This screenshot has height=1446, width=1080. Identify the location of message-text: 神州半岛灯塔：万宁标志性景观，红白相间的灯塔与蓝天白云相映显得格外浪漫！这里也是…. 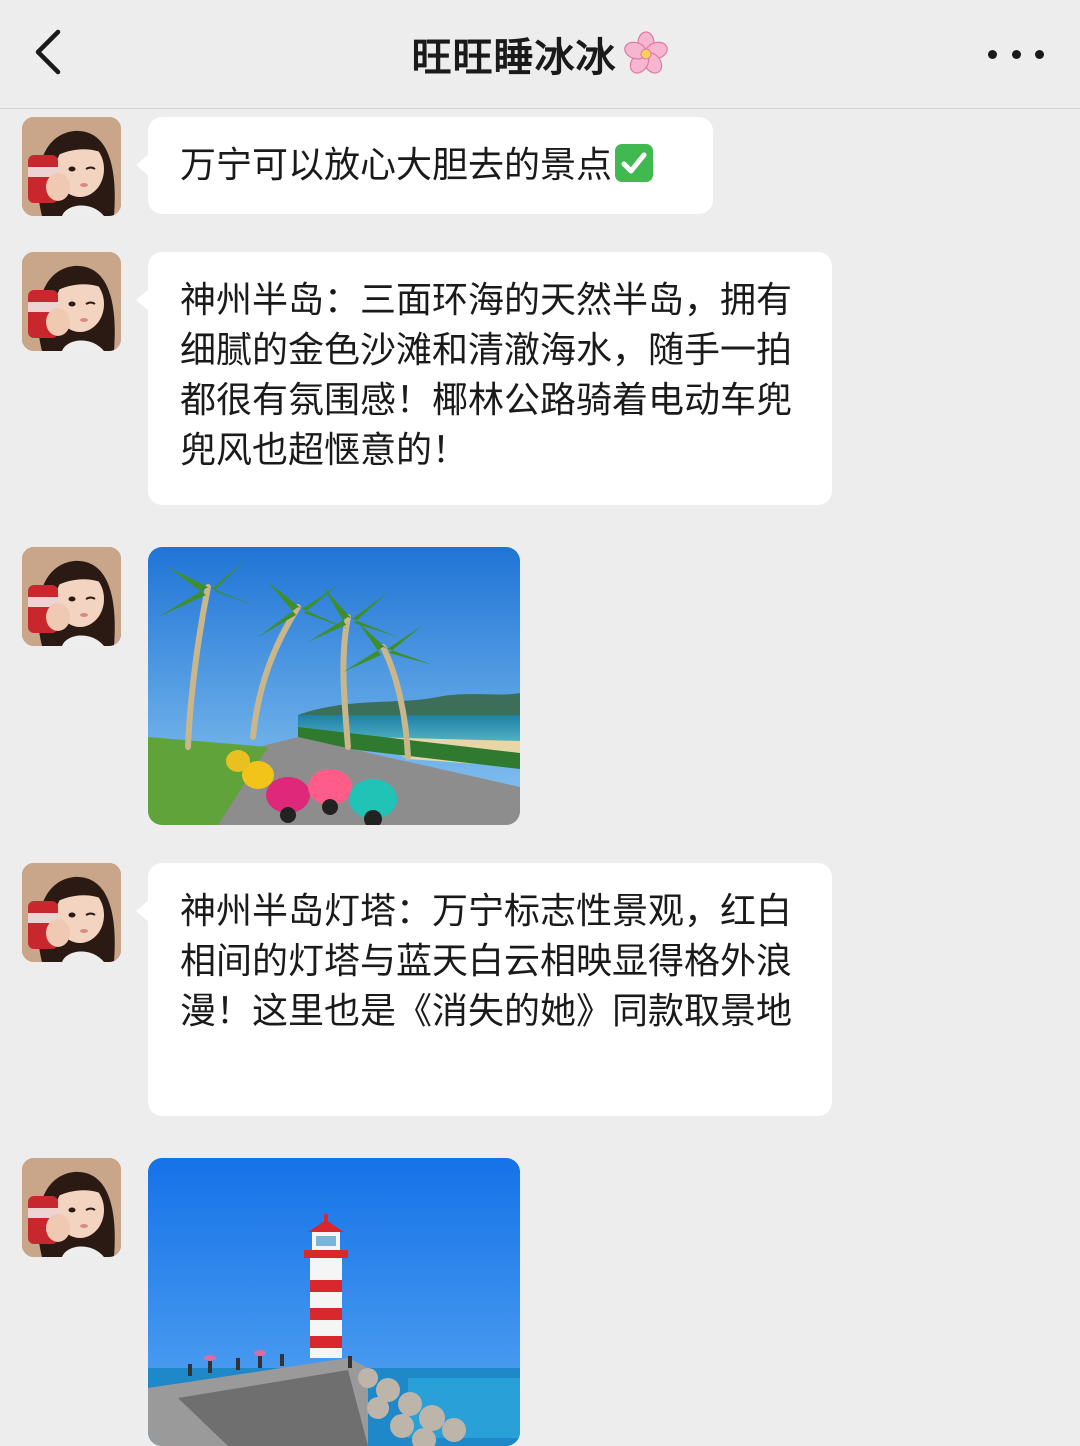
(486, 961).